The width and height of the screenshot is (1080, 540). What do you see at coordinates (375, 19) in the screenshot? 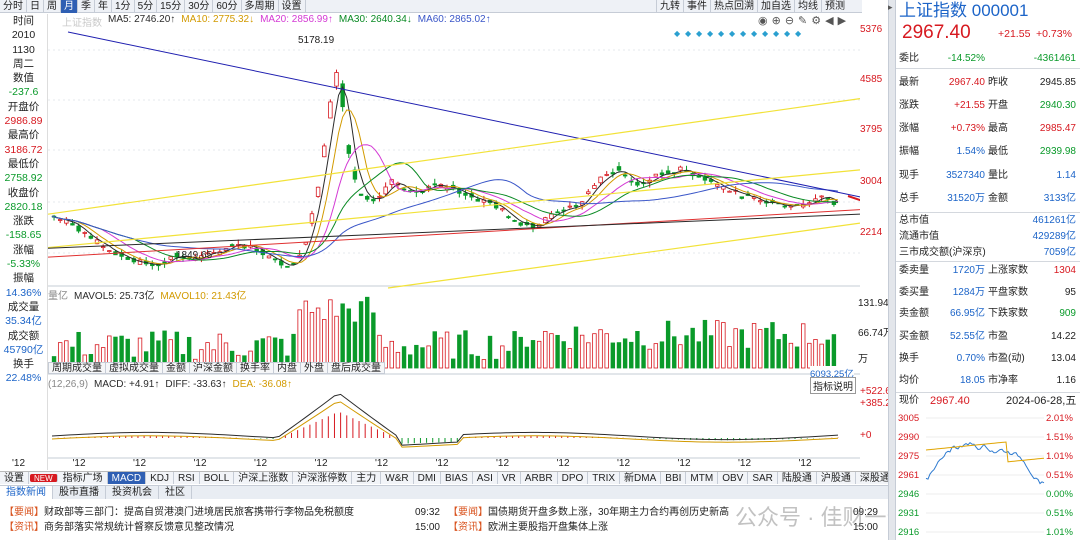
I see `ma30-value: MA30: 2640.34↓` at bounding box center [375, 19].